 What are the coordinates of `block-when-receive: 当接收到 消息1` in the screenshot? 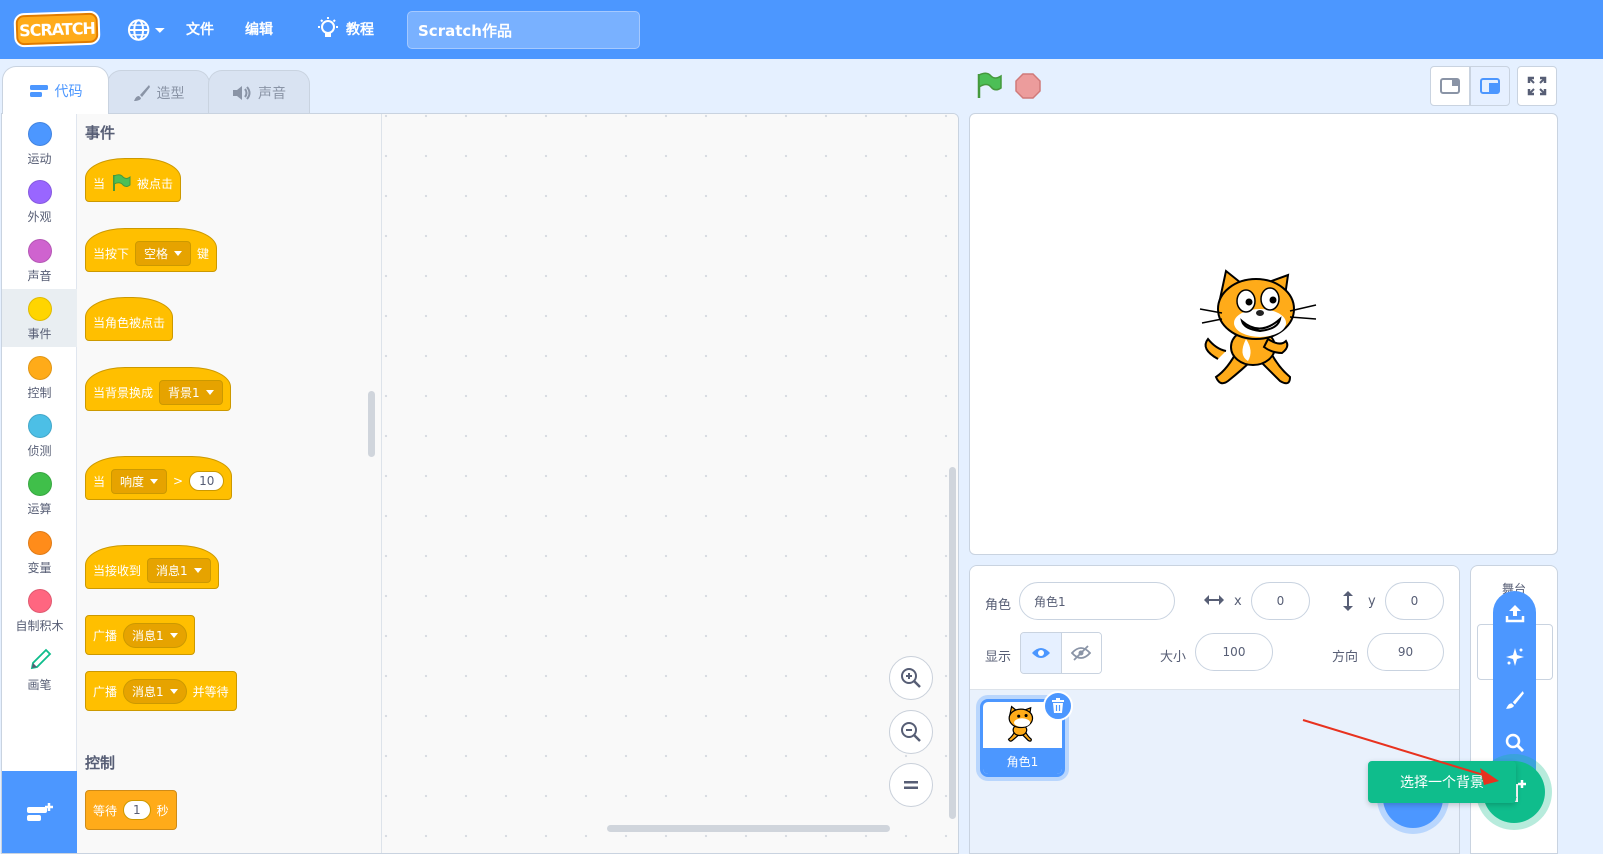 It's located at (152, 567).